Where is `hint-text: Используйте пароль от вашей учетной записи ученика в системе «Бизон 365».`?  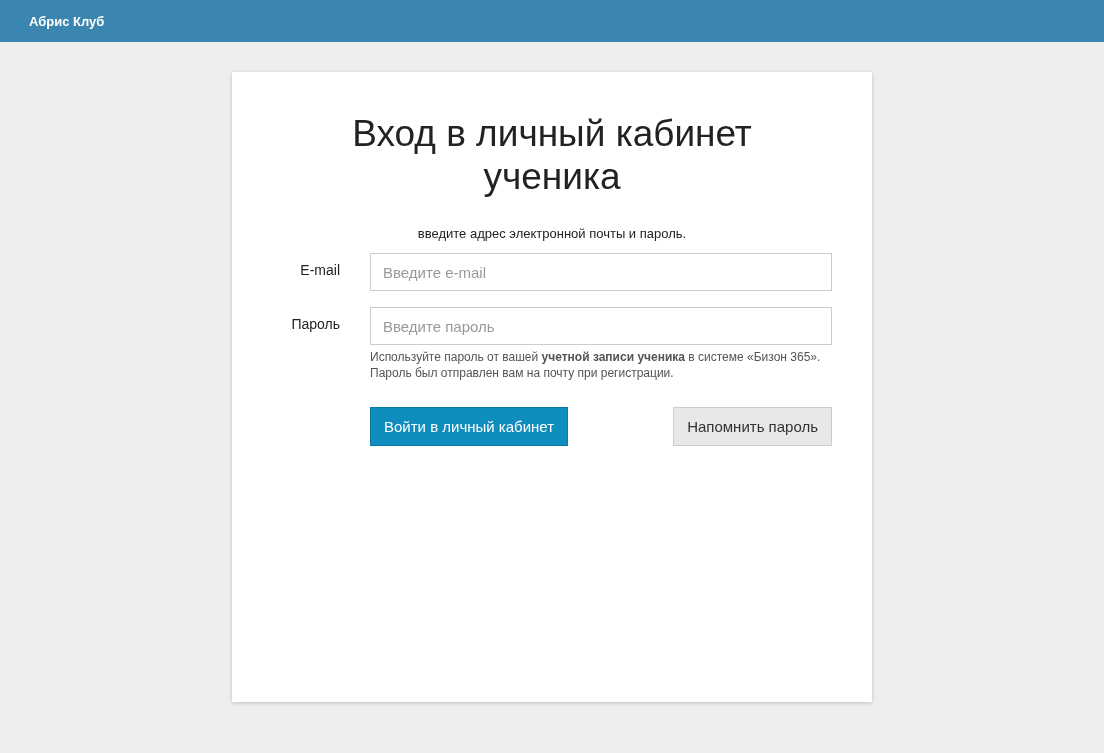
hint-text: Используйте пароль от вашей учетной записи ученика в системе «Бизон 365». is located at coordinates (596, 357).